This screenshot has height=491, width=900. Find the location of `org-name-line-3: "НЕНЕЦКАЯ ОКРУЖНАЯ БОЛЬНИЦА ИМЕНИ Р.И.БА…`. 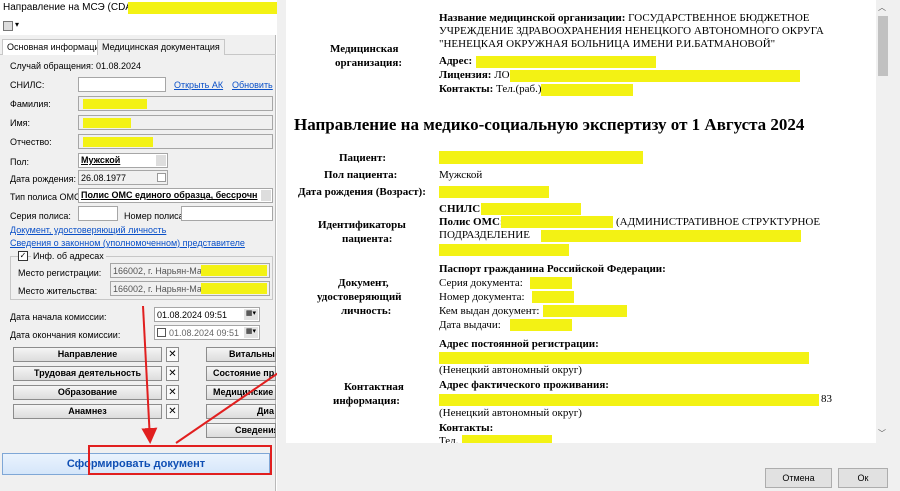

org-name-line-3: "НЕНЕЦКАЯ ОКРУЖНАЯ БОЛЬНИЦА ИМЕНИ Р.И.БА… is located at coordinates (607, 44).